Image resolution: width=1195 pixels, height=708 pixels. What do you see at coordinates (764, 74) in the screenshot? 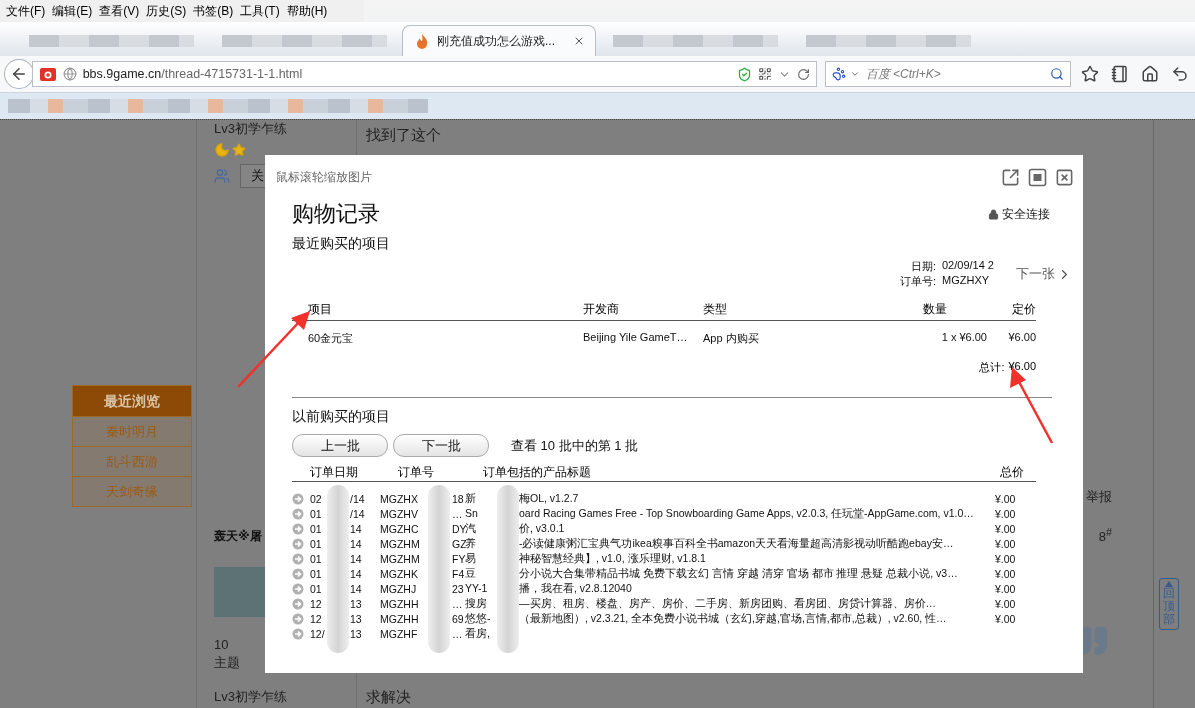
I see `qr-code-icon` at bounding box center [764, 74].